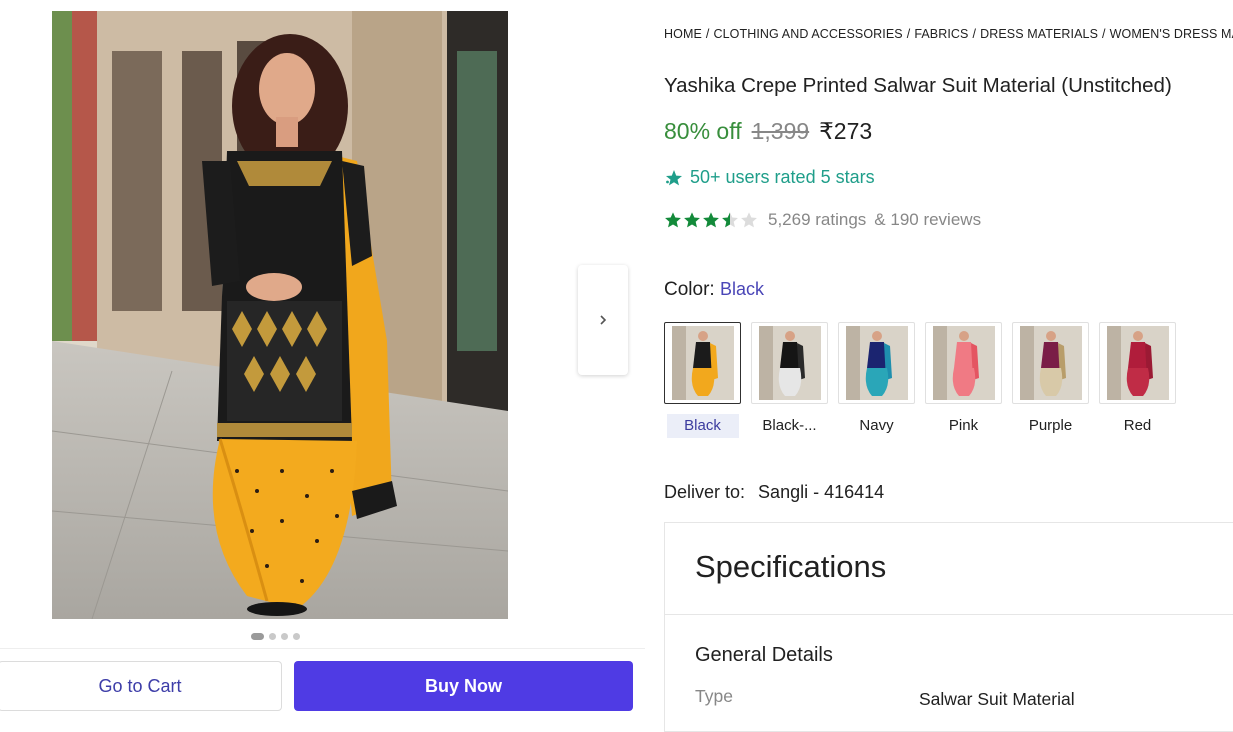  Describe the element at coordinates (141, 686) in the screenshot. I see `go-to-cart-button: Go to Cart` at that location.